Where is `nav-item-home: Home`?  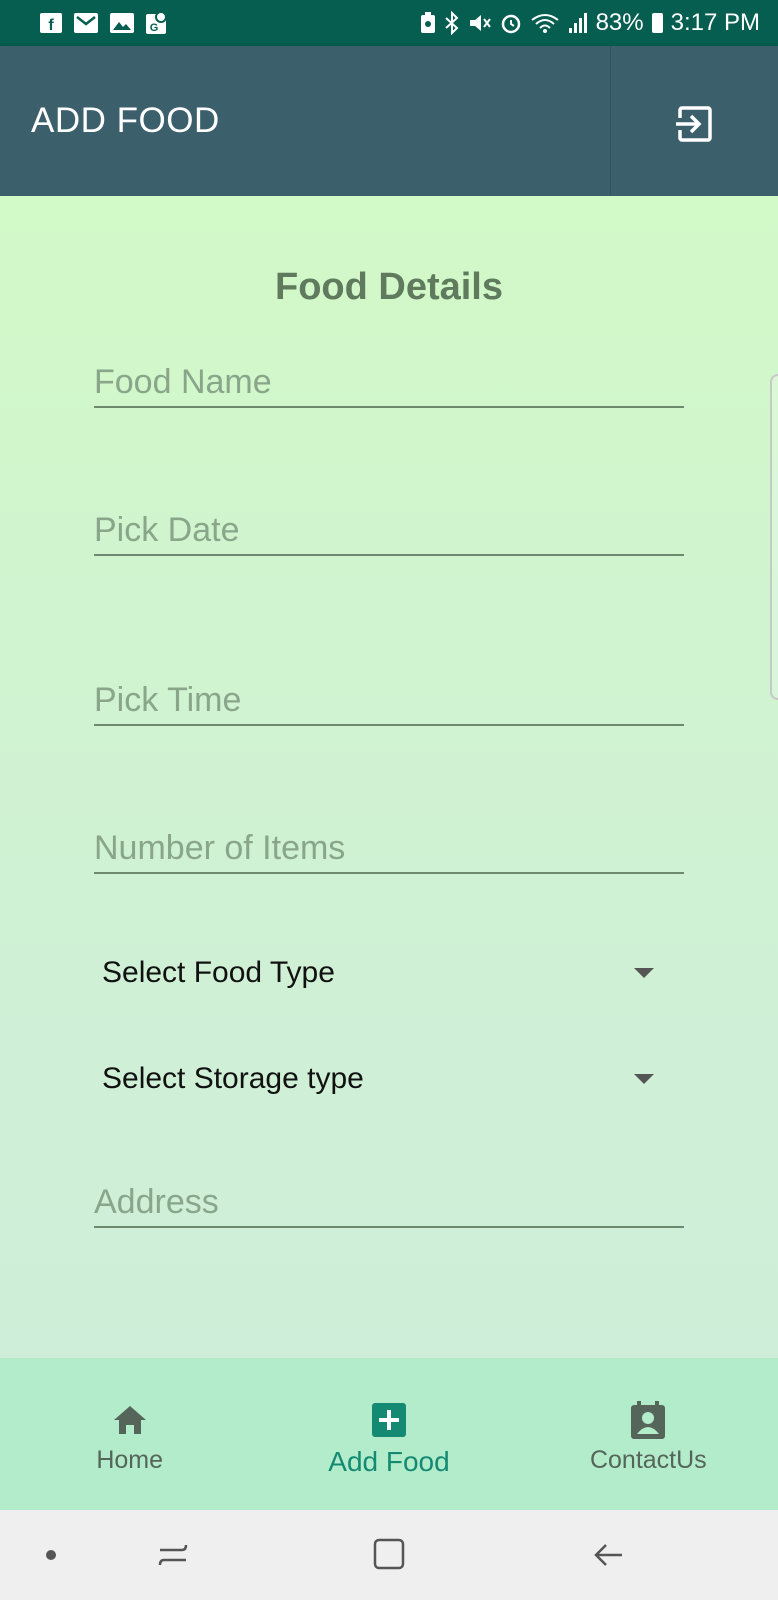 nav-item-home: Home is located at coordinates (129, 1434).